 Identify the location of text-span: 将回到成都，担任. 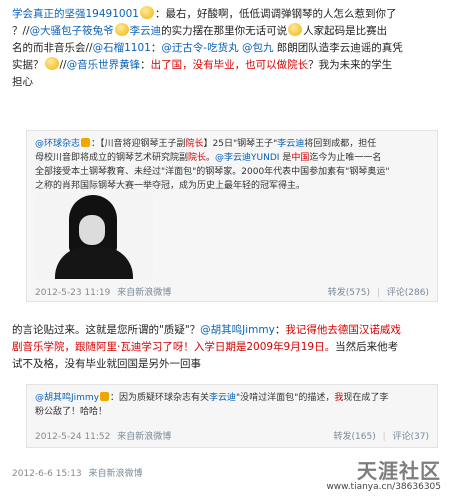
(340, 144).